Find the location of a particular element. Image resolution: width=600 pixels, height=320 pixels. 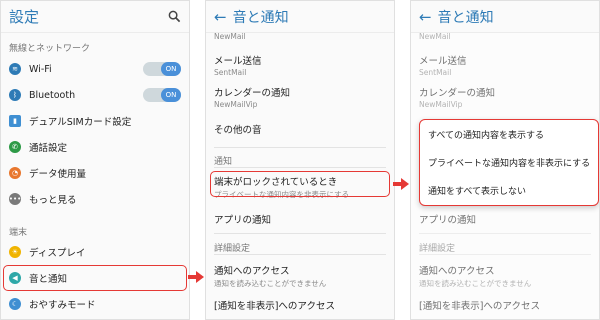

section-wireless-network: 無線とネットワーク is located at coordinates (50, 49).